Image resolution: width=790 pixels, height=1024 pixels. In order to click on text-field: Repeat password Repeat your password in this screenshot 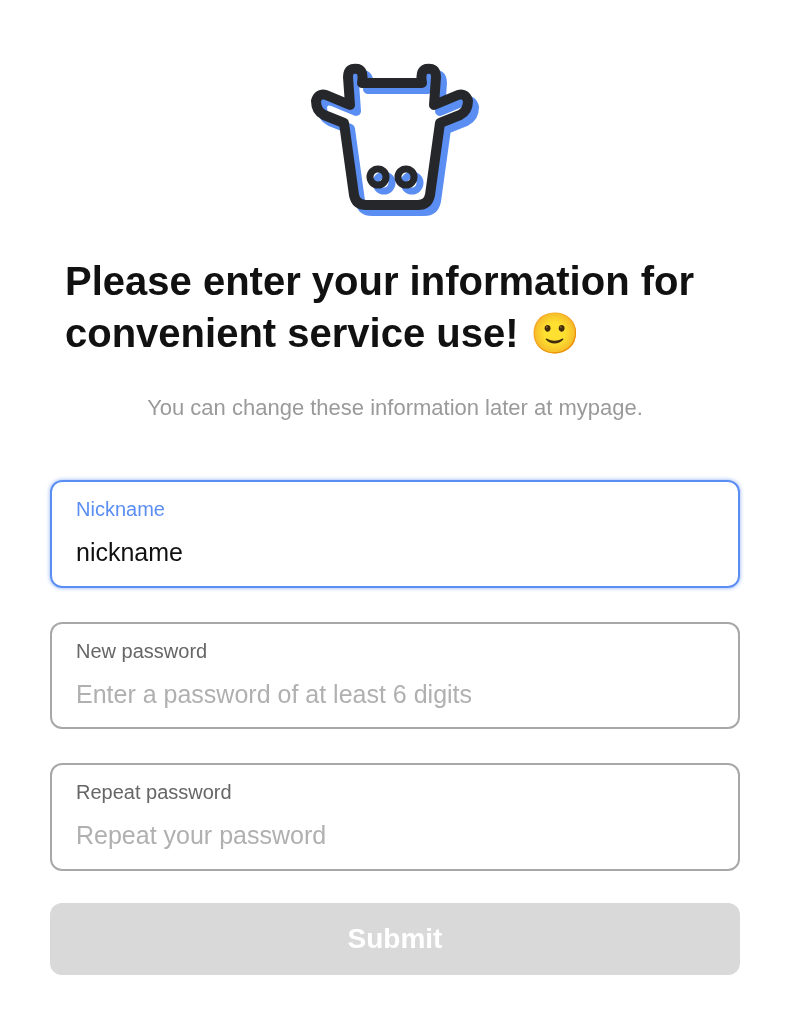, I will do `click(395, 817)`.